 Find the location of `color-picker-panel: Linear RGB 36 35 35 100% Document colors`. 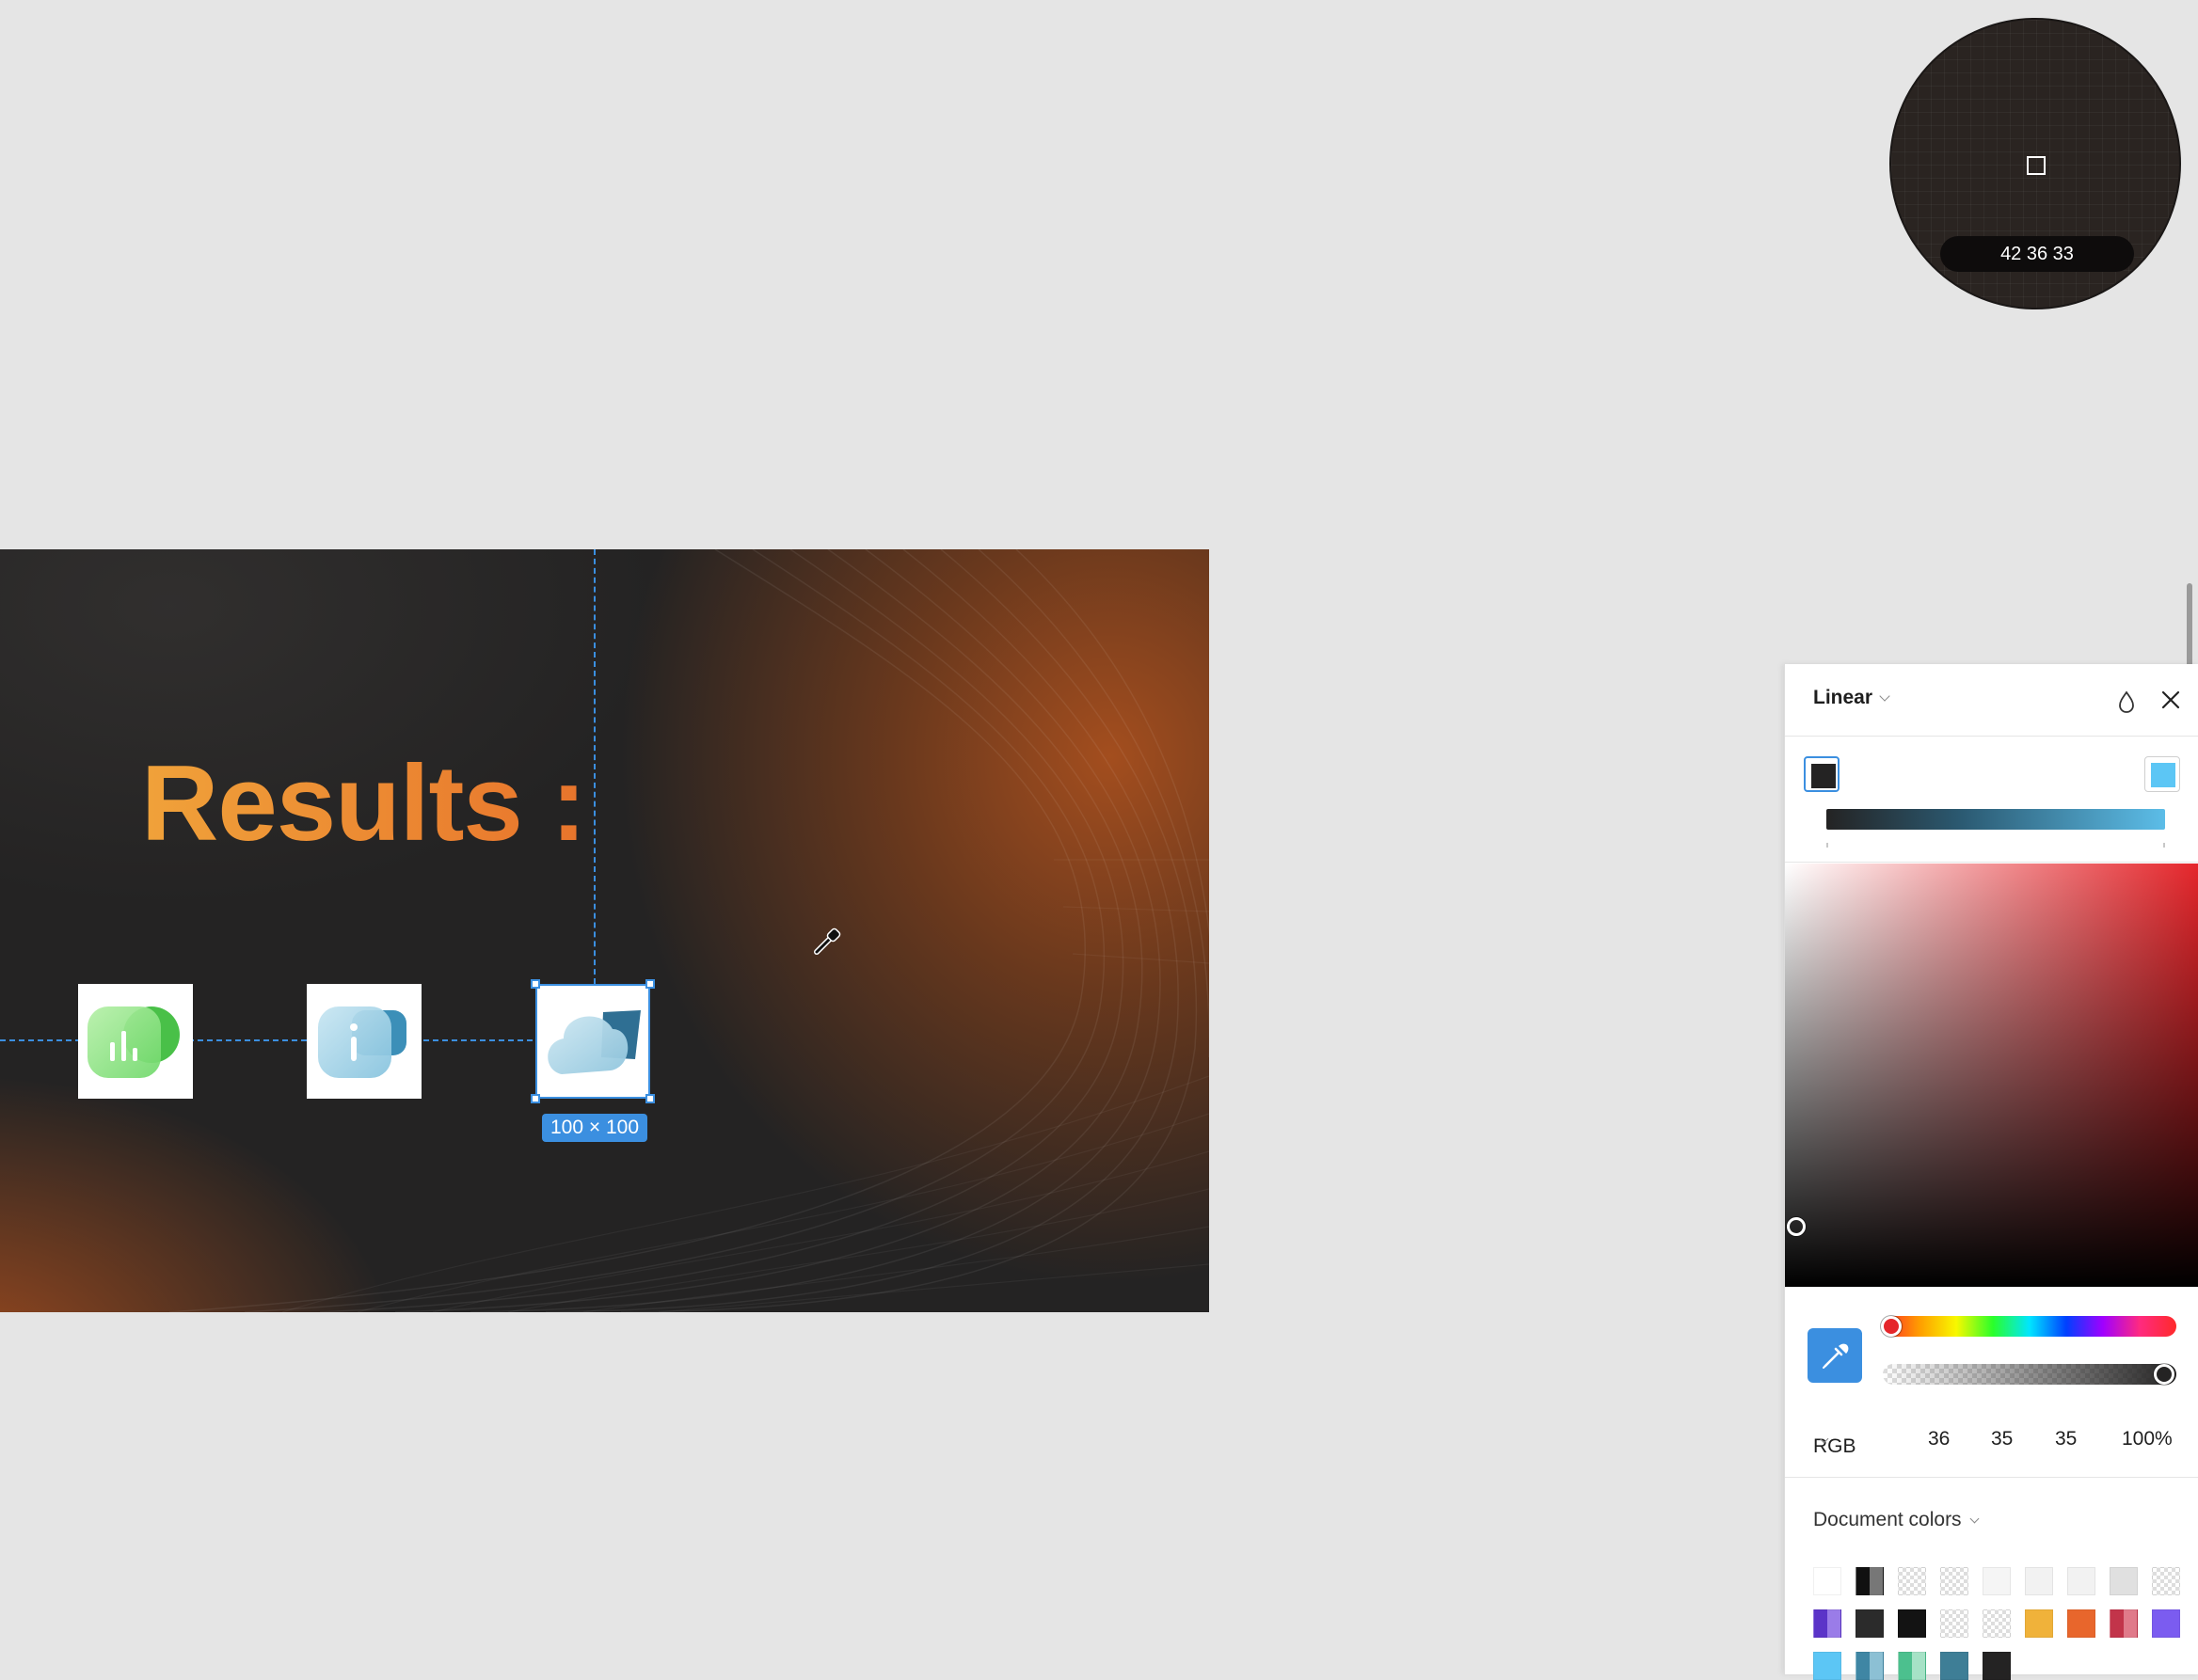

color-picker-panel: Linear RGB 36 35 35 100% Document colors is located at coordinates (1991, 1172).